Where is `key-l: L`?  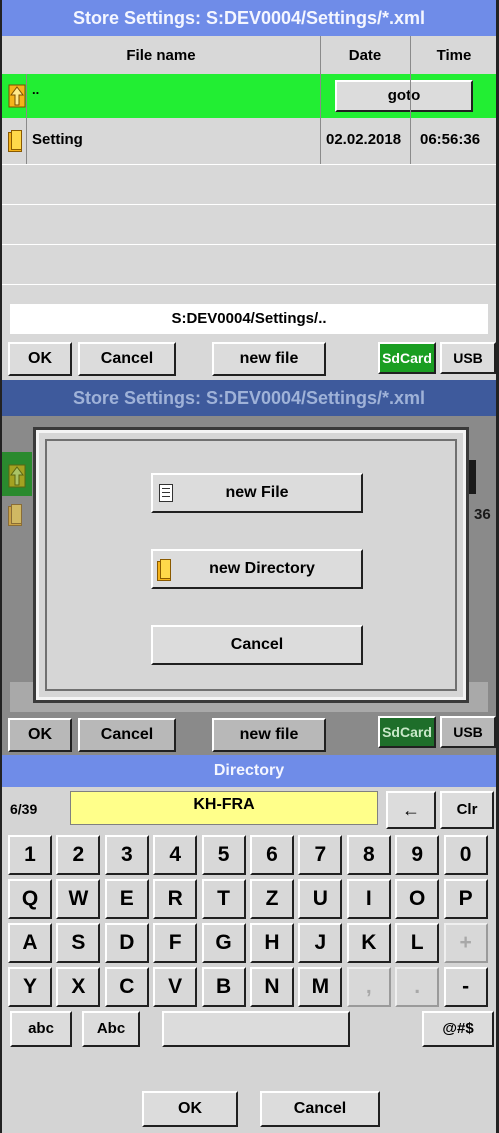 key-l: L is located at coordinates (417, 943).